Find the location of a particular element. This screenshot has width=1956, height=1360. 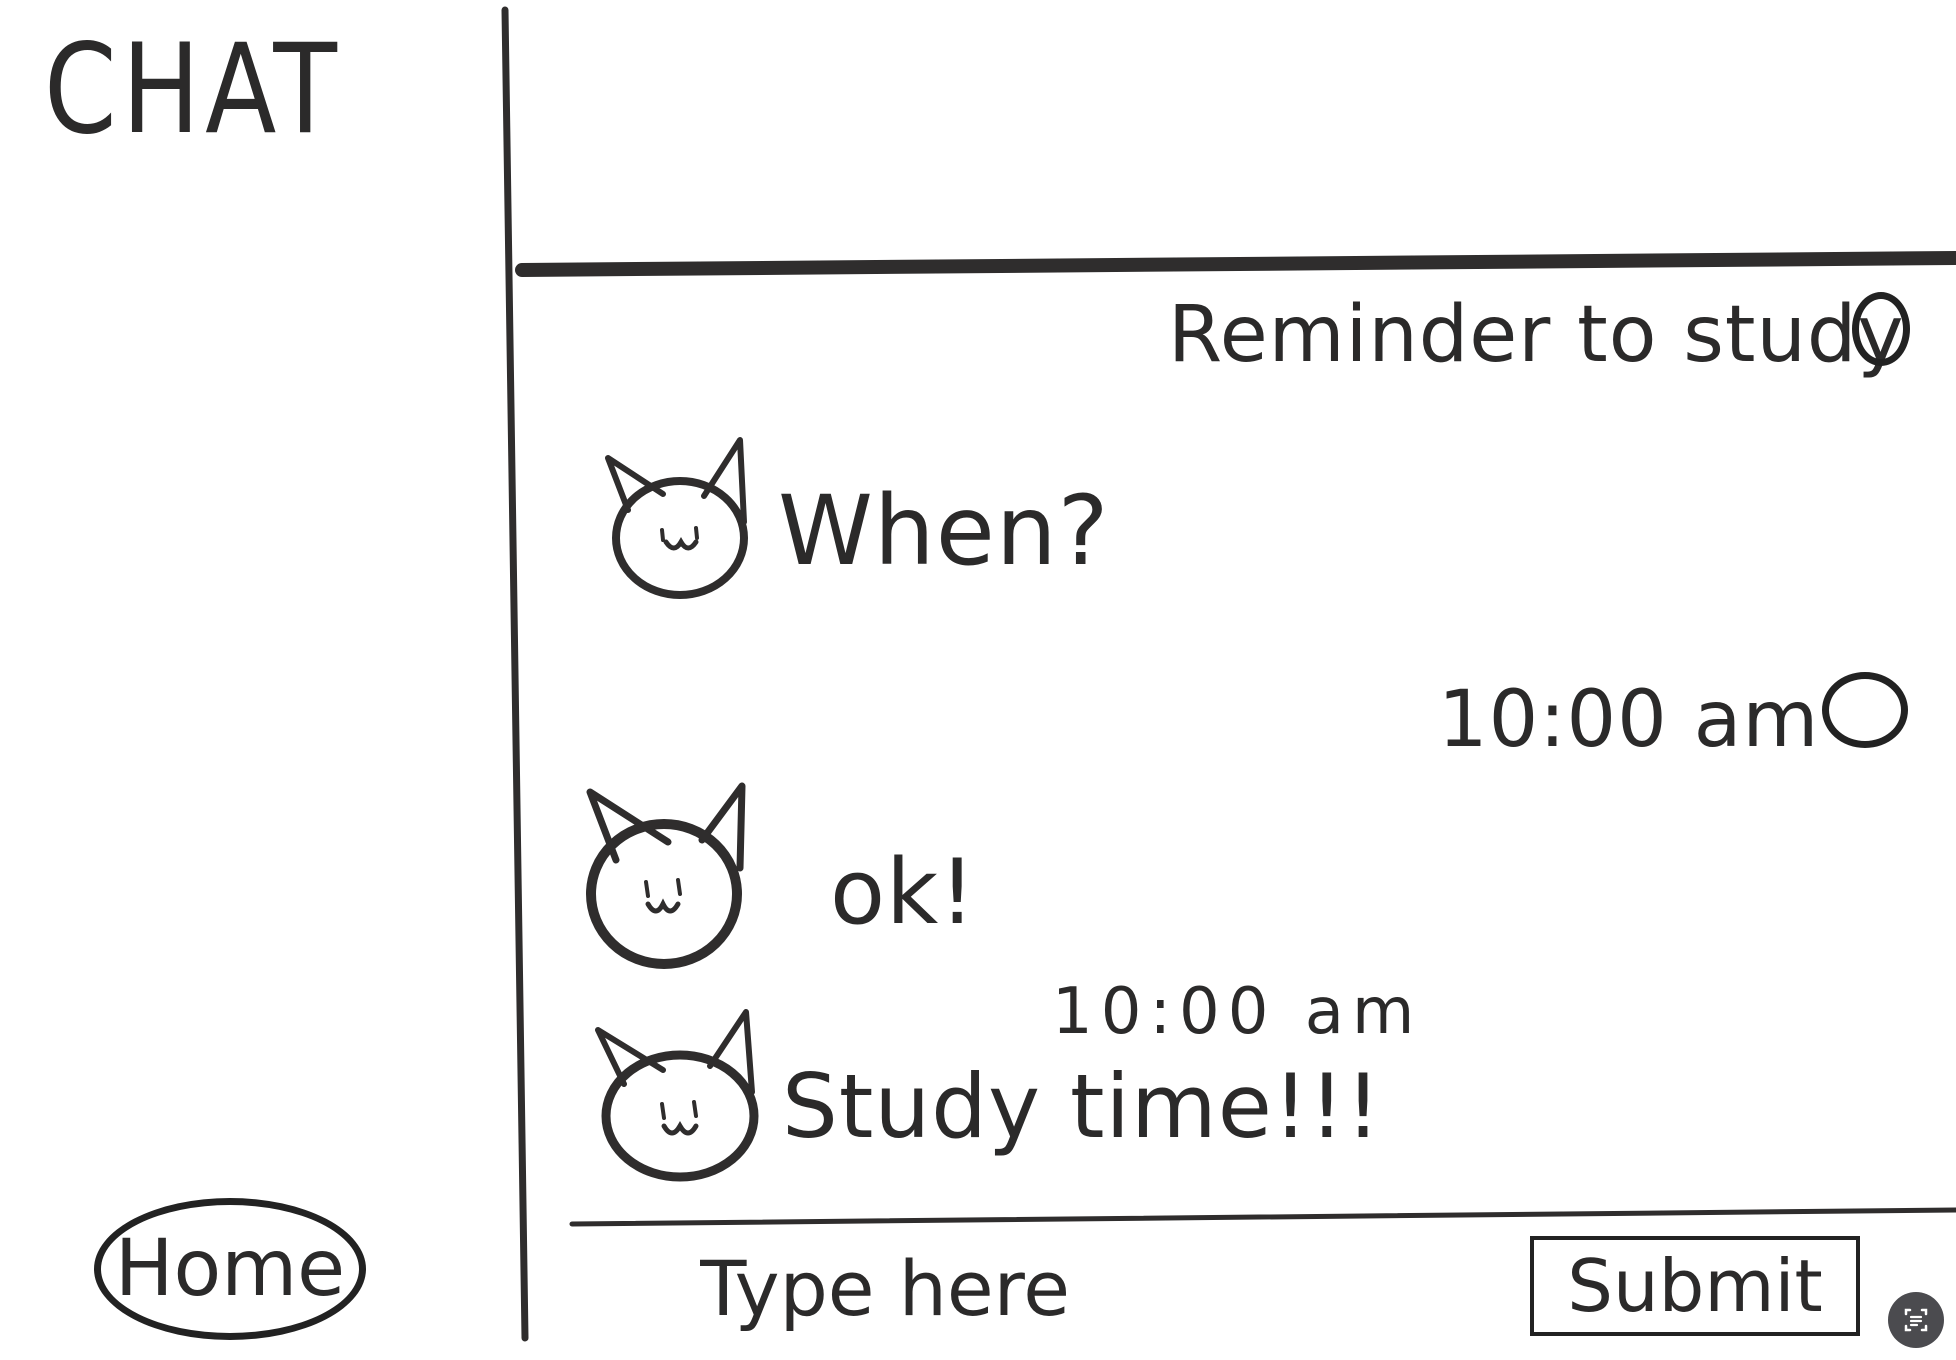

submit-button-label: Submit is located at coordinates (1695, 1286).